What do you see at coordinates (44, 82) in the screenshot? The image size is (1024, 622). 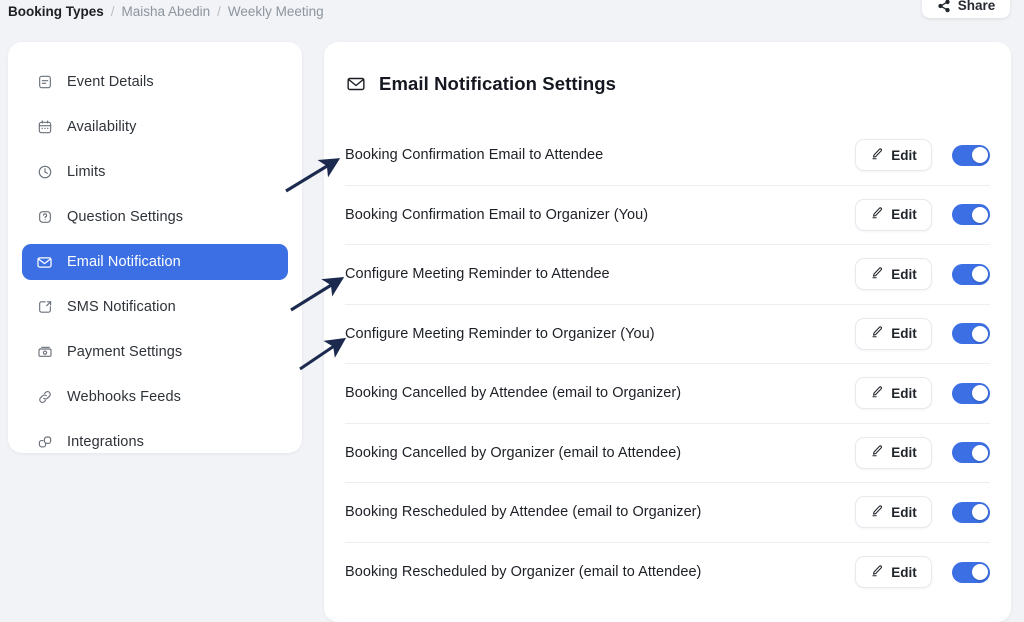 I see `event-details-icon` at bounding box center [44, 82].